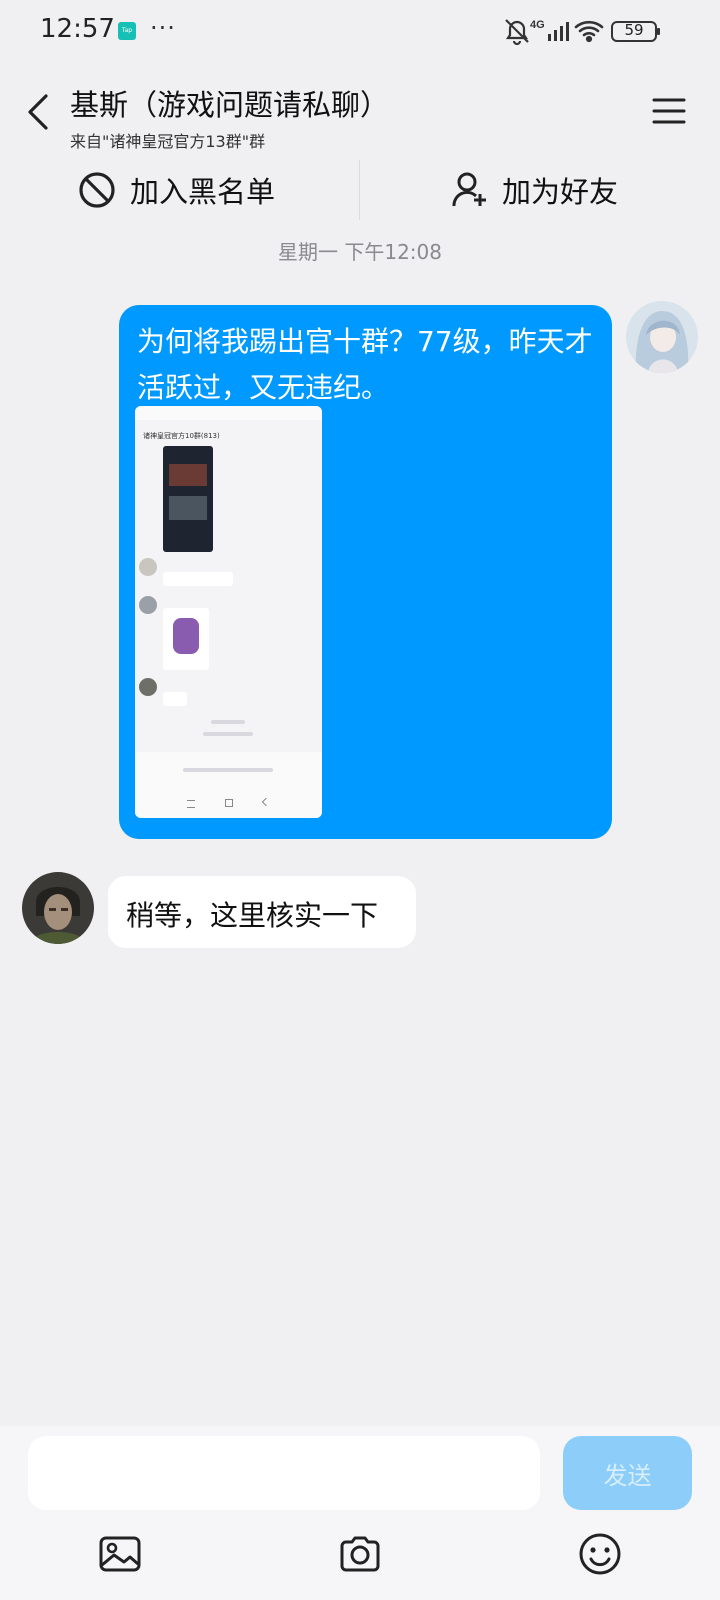  What do you see at coordinates (203, 192) in the screenshot?
I see `blacklist-label: 加入黑名单` at bounding box center [203, 192].